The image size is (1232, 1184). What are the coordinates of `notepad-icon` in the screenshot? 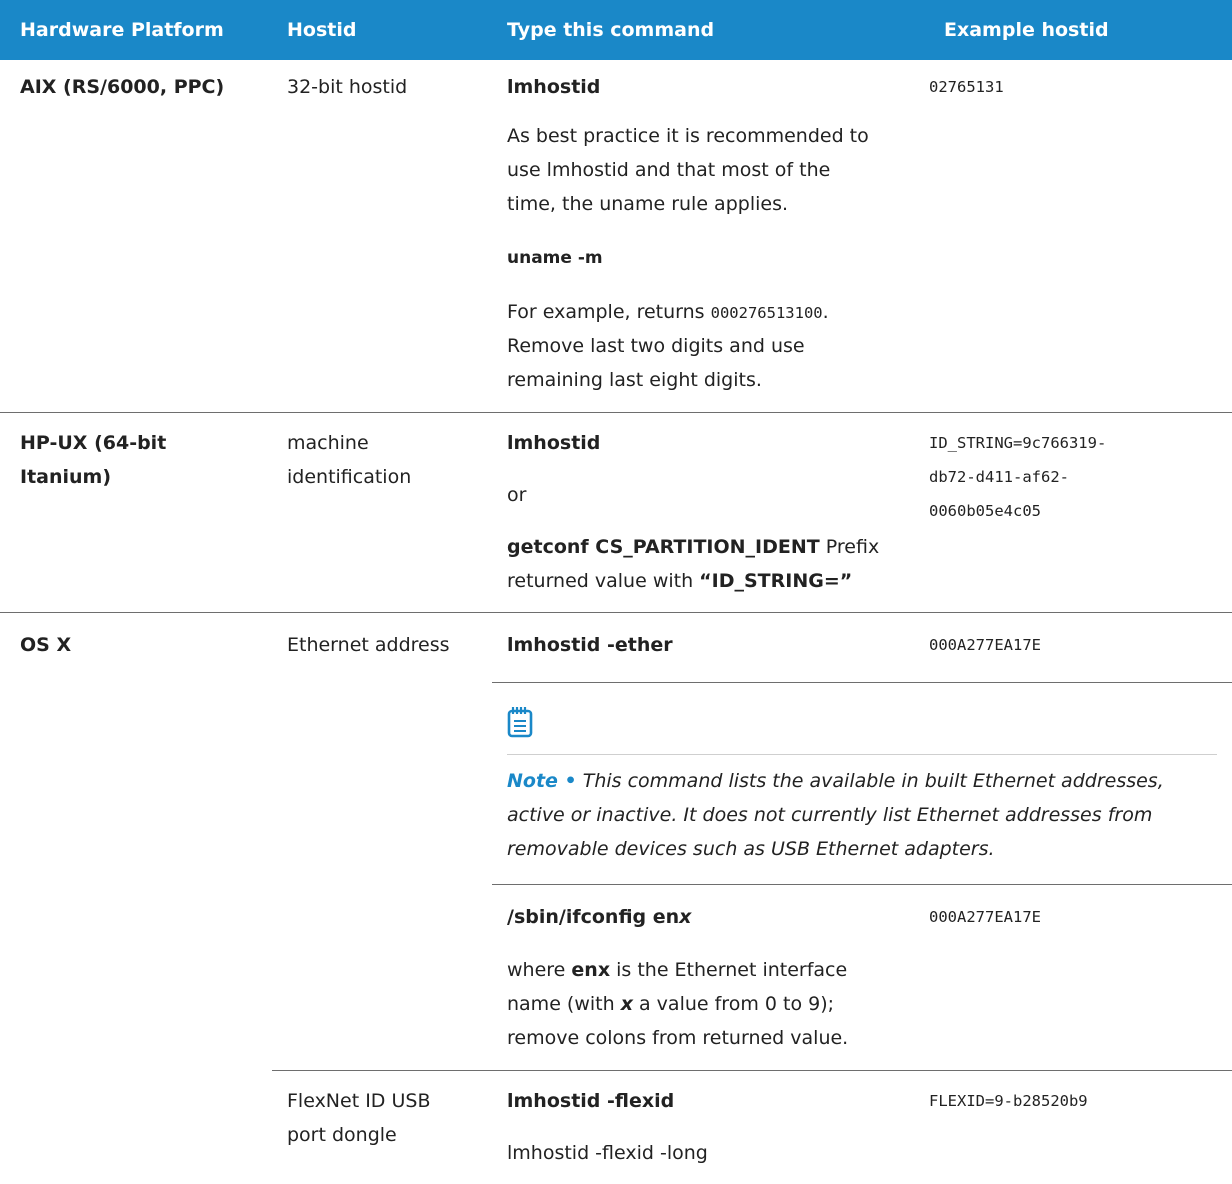 It's located at (520, 722).